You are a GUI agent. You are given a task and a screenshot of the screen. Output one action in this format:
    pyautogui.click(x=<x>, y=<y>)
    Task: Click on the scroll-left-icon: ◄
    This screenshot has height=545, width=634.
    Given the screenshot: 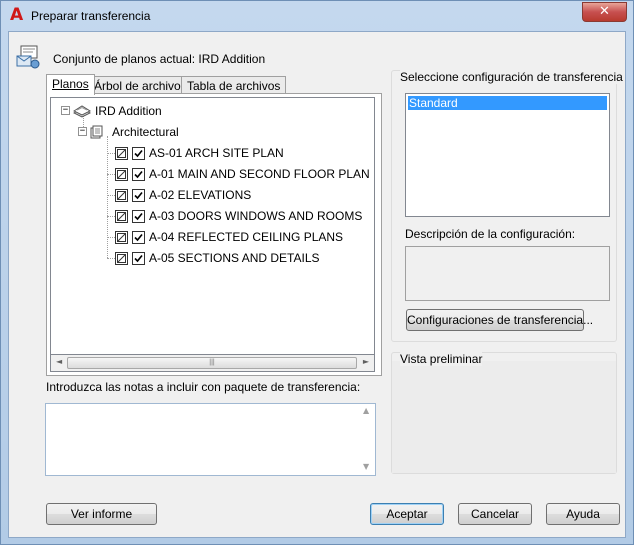 What is the action you would take?
    pyautogui.click(x=59, y=361)
    